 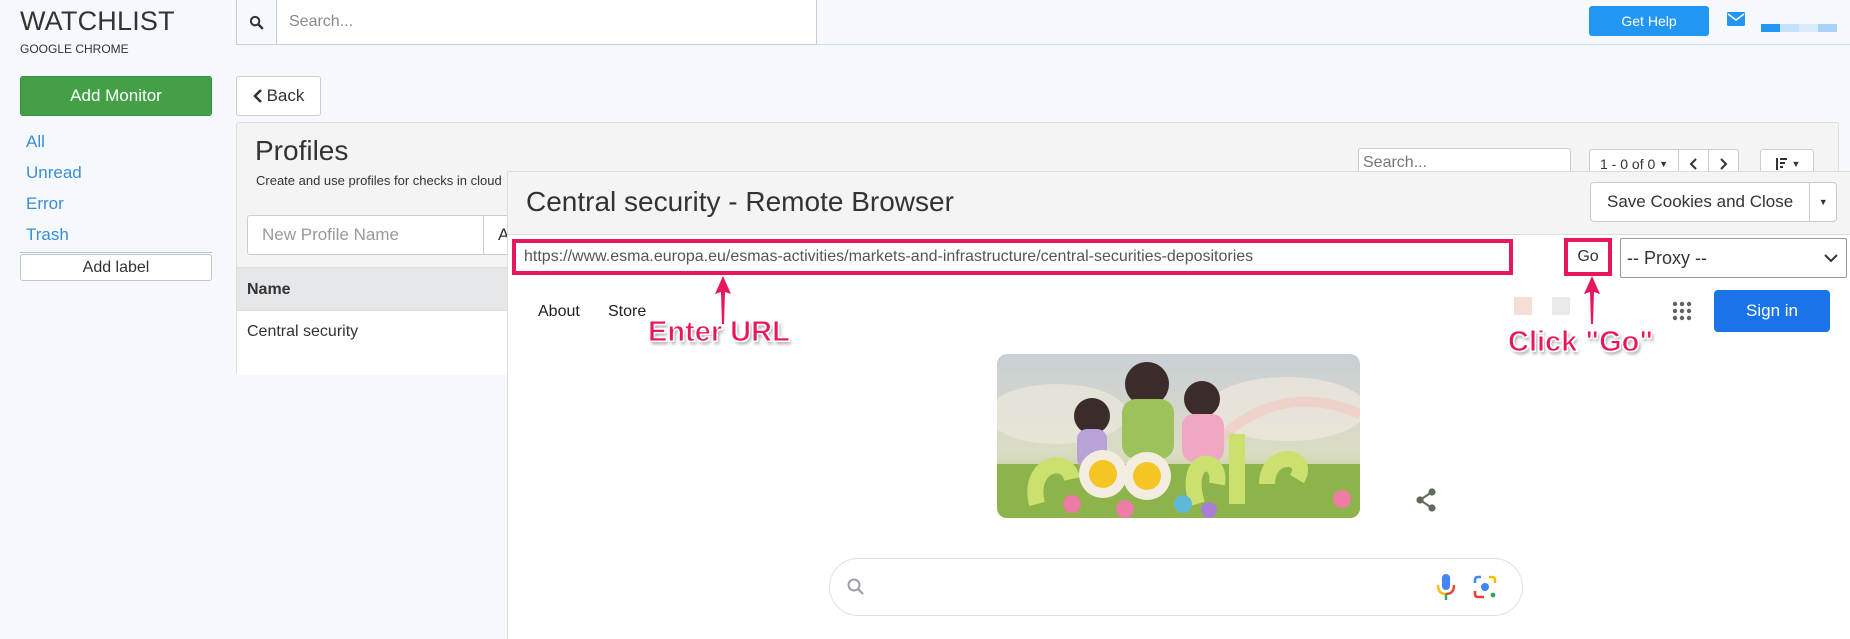 I want to click on sidebar-item-all: All, so click(x=116, y=143).